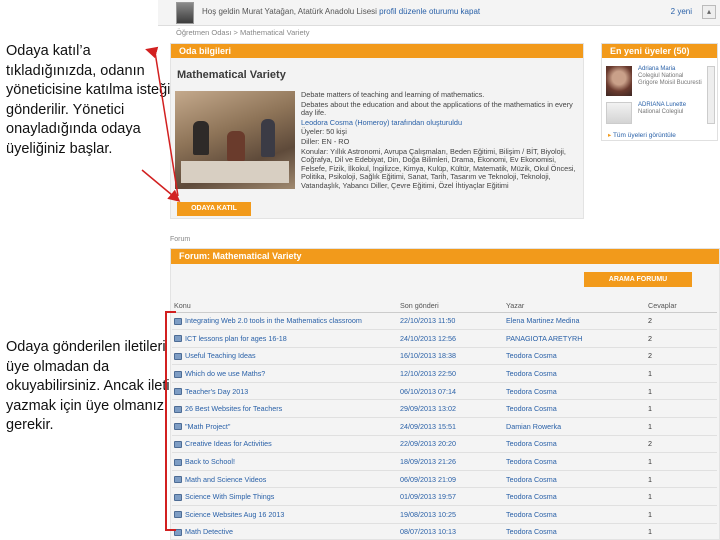 The height and width of the screenshot is (540, 720). Describe the element at coordinates (451, 531) in the screenshot. I see `last-post-cell: 08/07/2013 10:13` at that location.